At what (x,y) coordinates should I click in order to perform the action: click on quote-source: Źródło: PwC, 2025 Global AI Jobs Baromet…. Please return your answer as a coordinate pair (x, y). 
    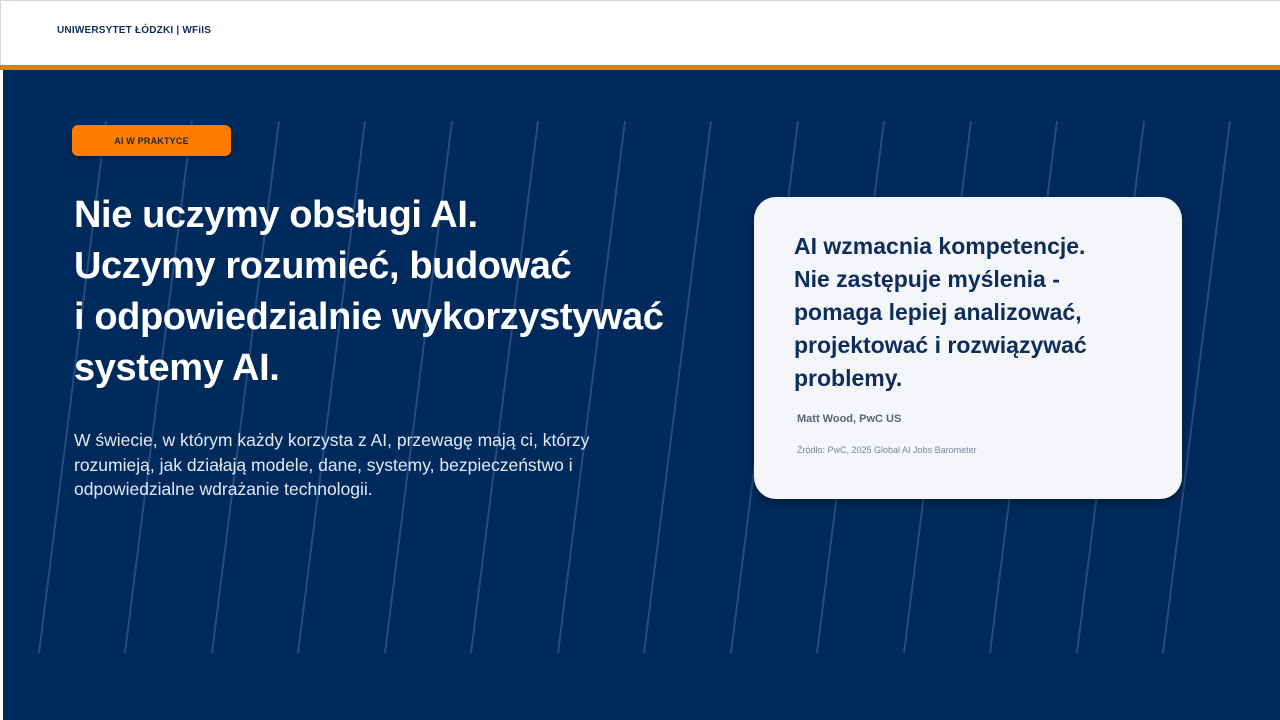
    Looking at the image, I should click on (887, 450).